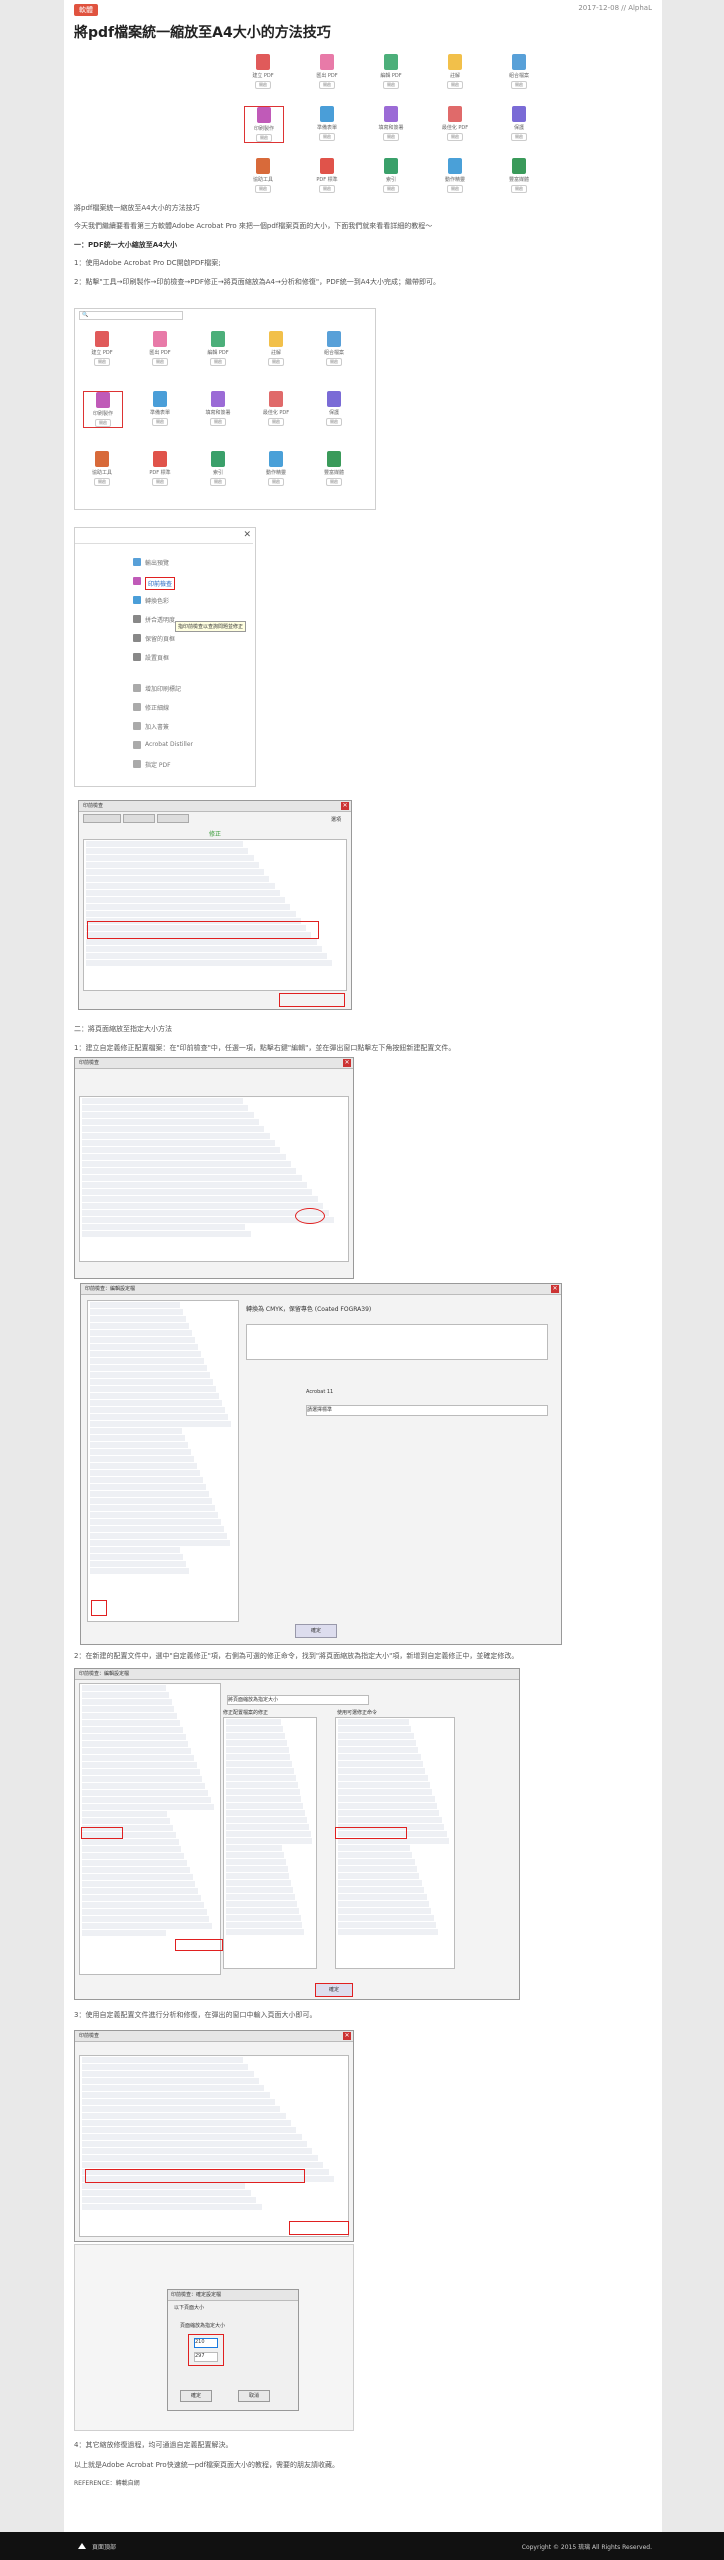 This screenshot has height=2560, width=724. Describe the element at coordinates (218, 348) in the screenshot. I see `tool-tile: 編輯 PDF 開啟` at that location.